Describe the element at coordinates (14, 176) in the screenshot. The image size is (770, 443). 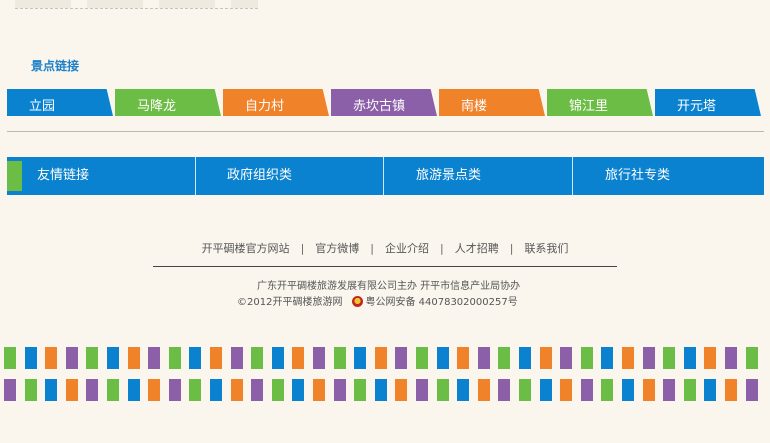
I see `friend-links-accent` at that location.